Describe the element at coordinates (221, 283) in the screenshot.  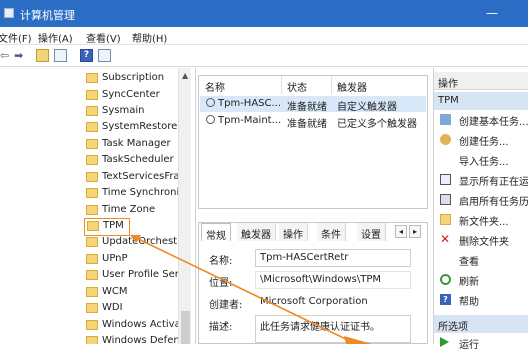
I see `field-label: 位置:` at that location.